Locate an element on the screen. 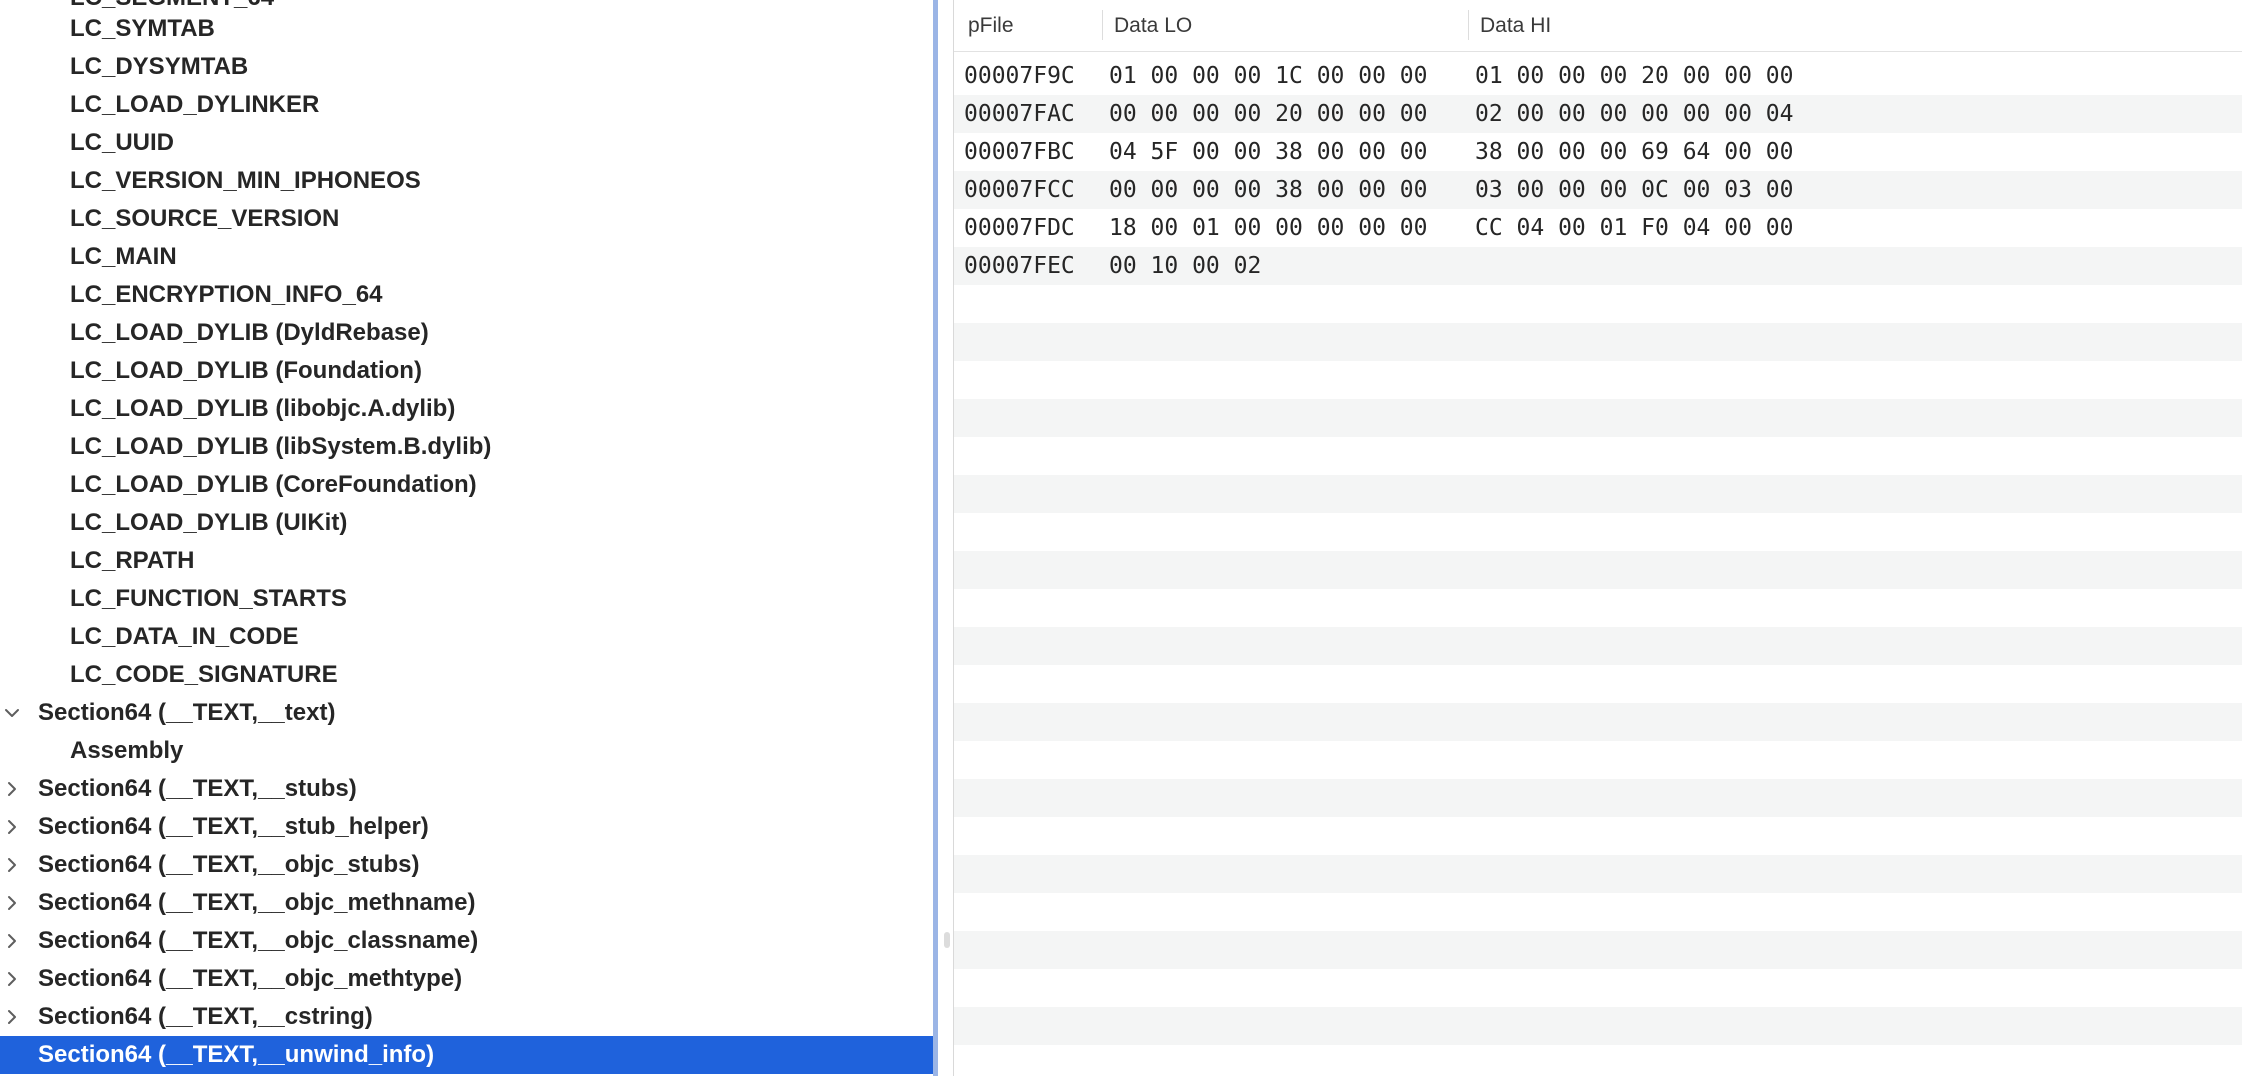  tree-item-label: LC_LOAD_DYLIB (UIKit) is located at coordinates (209, 522).